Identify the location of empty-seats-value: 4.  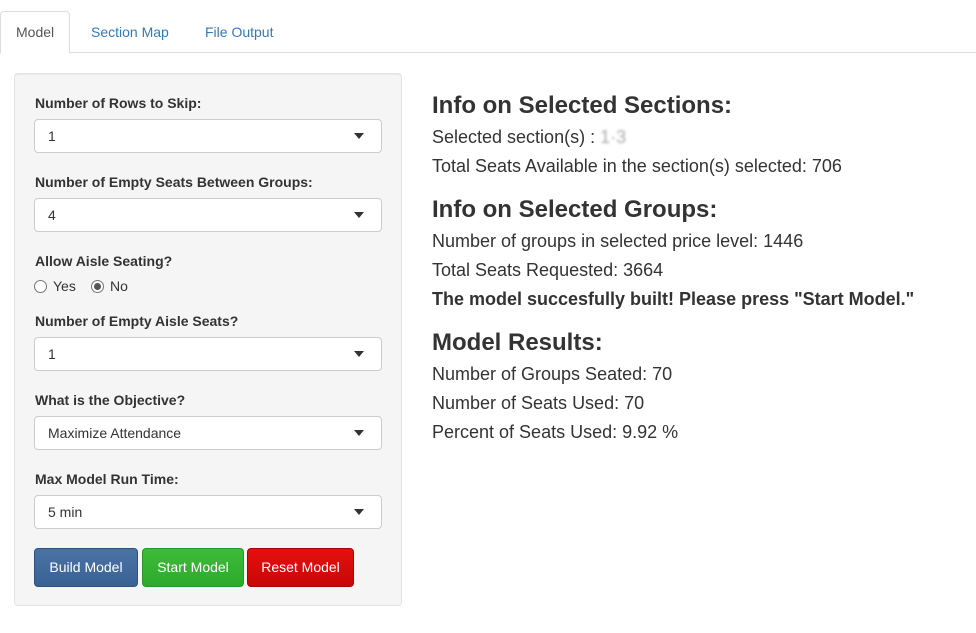
(52, 215).